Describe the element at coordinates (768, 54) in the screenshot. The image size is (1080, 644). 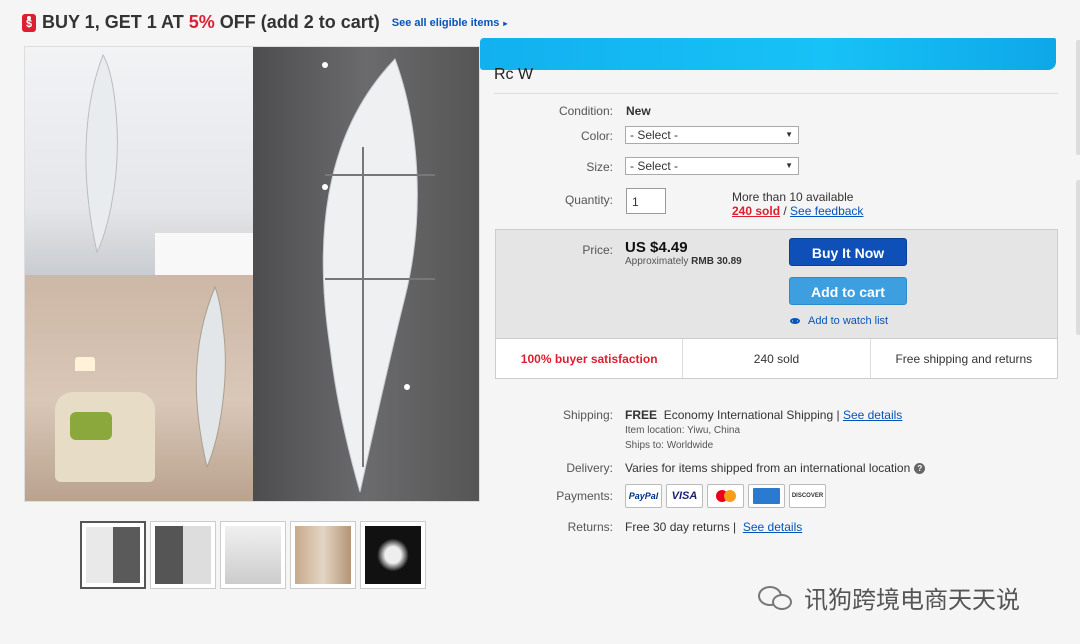
I see `title-redaction` at that location.